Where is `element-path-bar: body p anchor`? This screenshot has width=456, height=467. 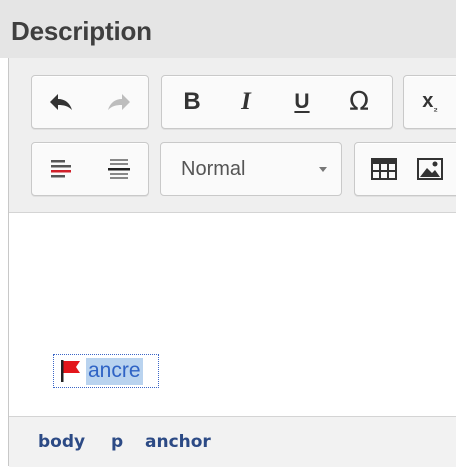 element-path-bar: body p anchor is located at coordinates (232, 441).